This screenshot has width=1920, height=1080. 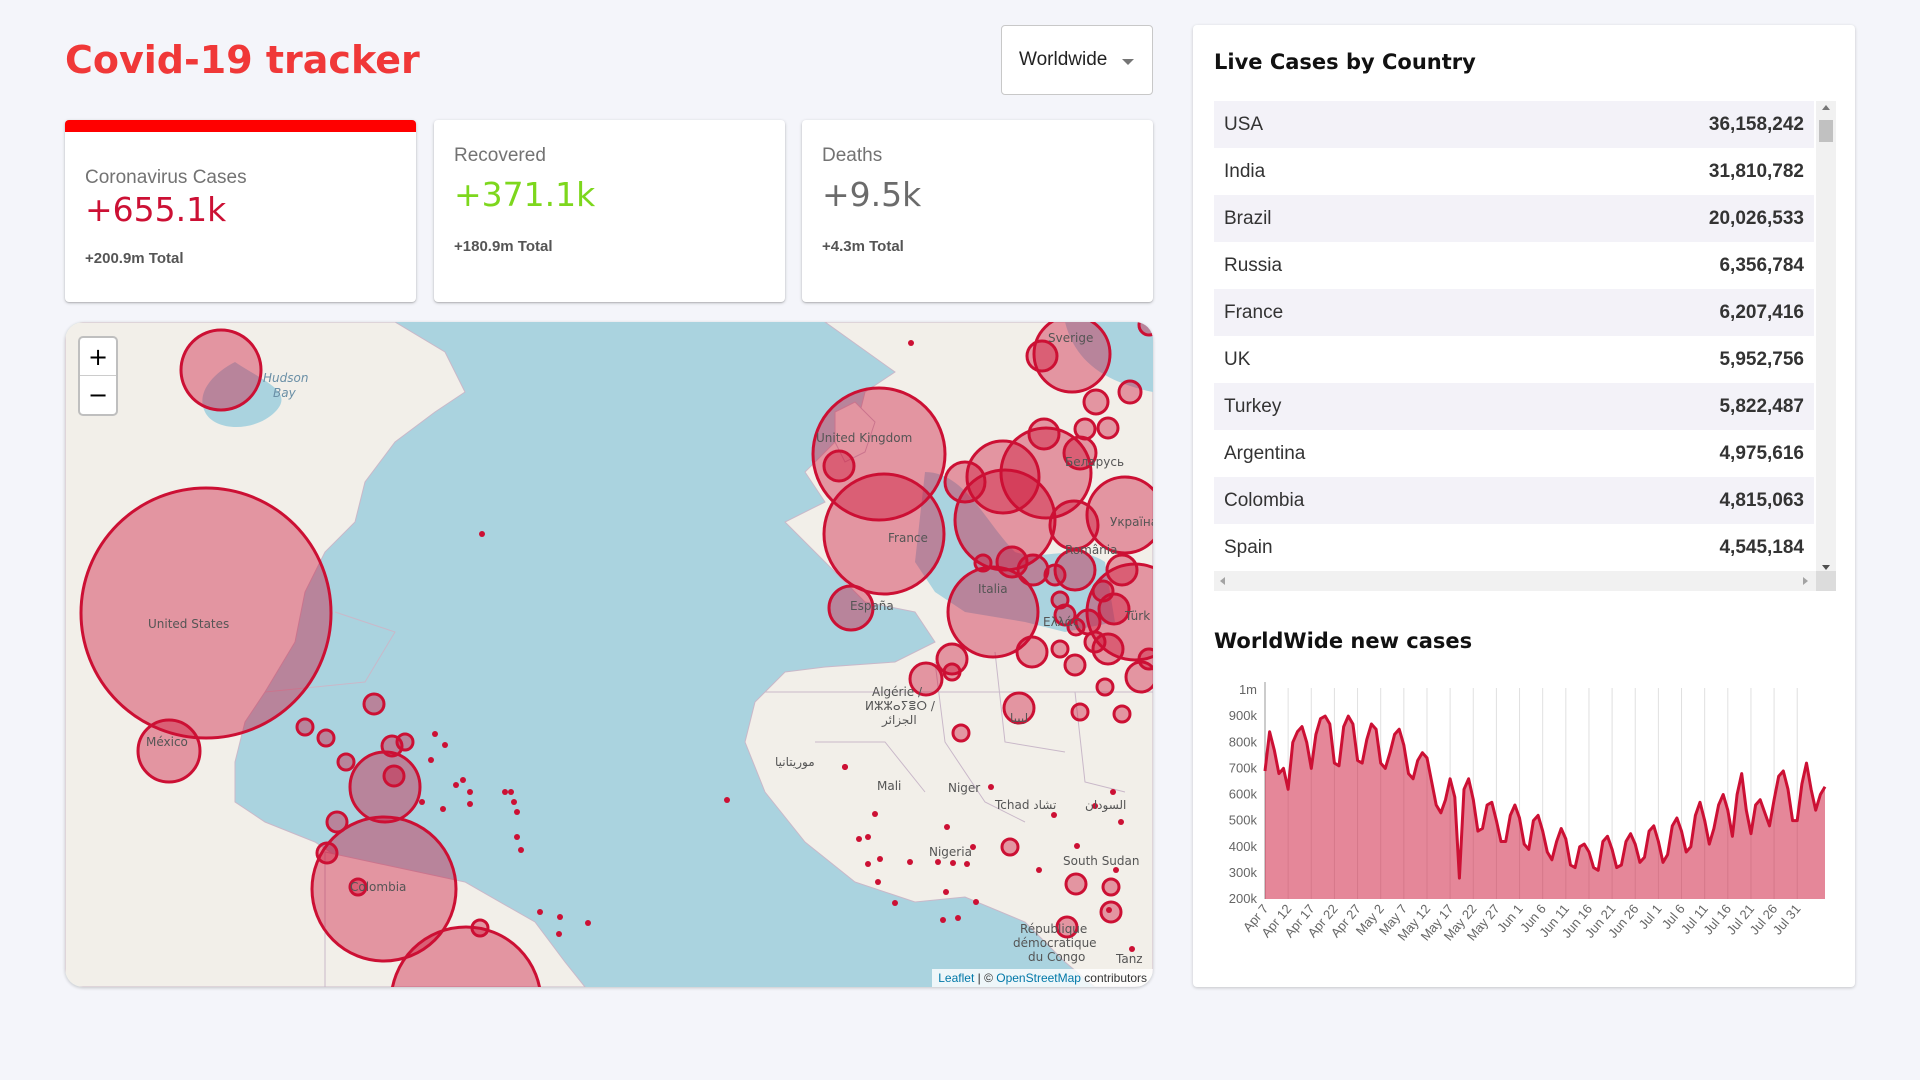 I want to click on osm-link: OpenStreetMap, so click(x=1038, y=978).